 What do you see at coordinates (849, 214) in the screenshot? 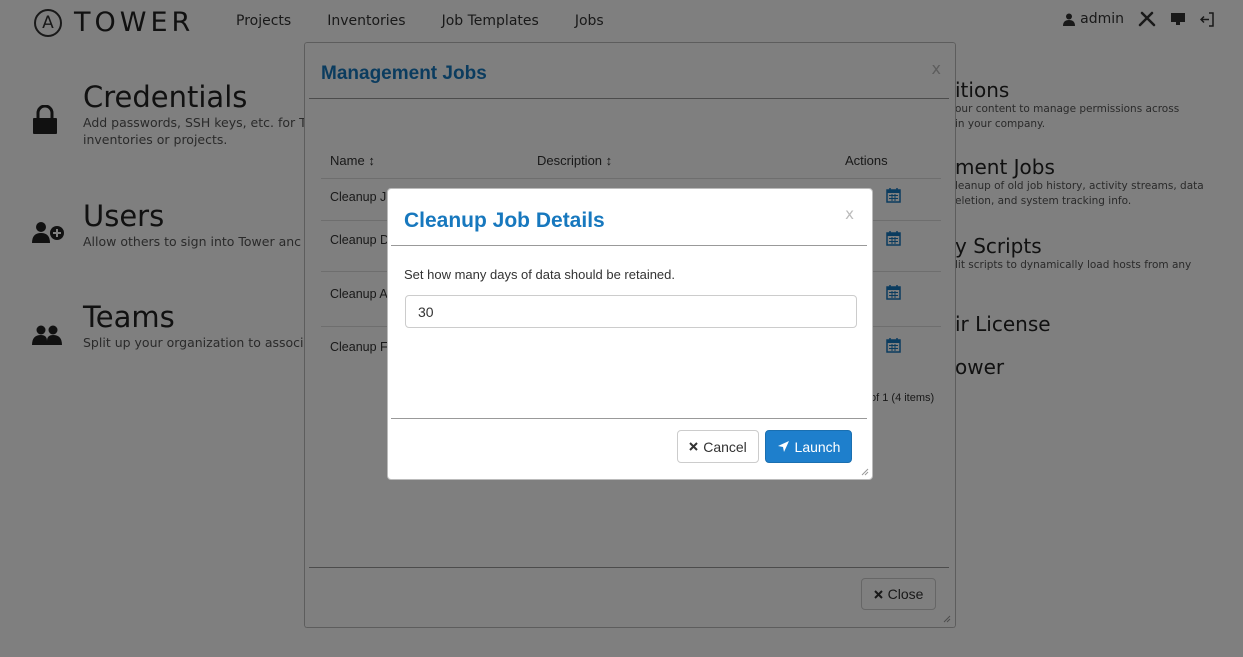
I see `close-icon: x` at bounding box center [849, 214].